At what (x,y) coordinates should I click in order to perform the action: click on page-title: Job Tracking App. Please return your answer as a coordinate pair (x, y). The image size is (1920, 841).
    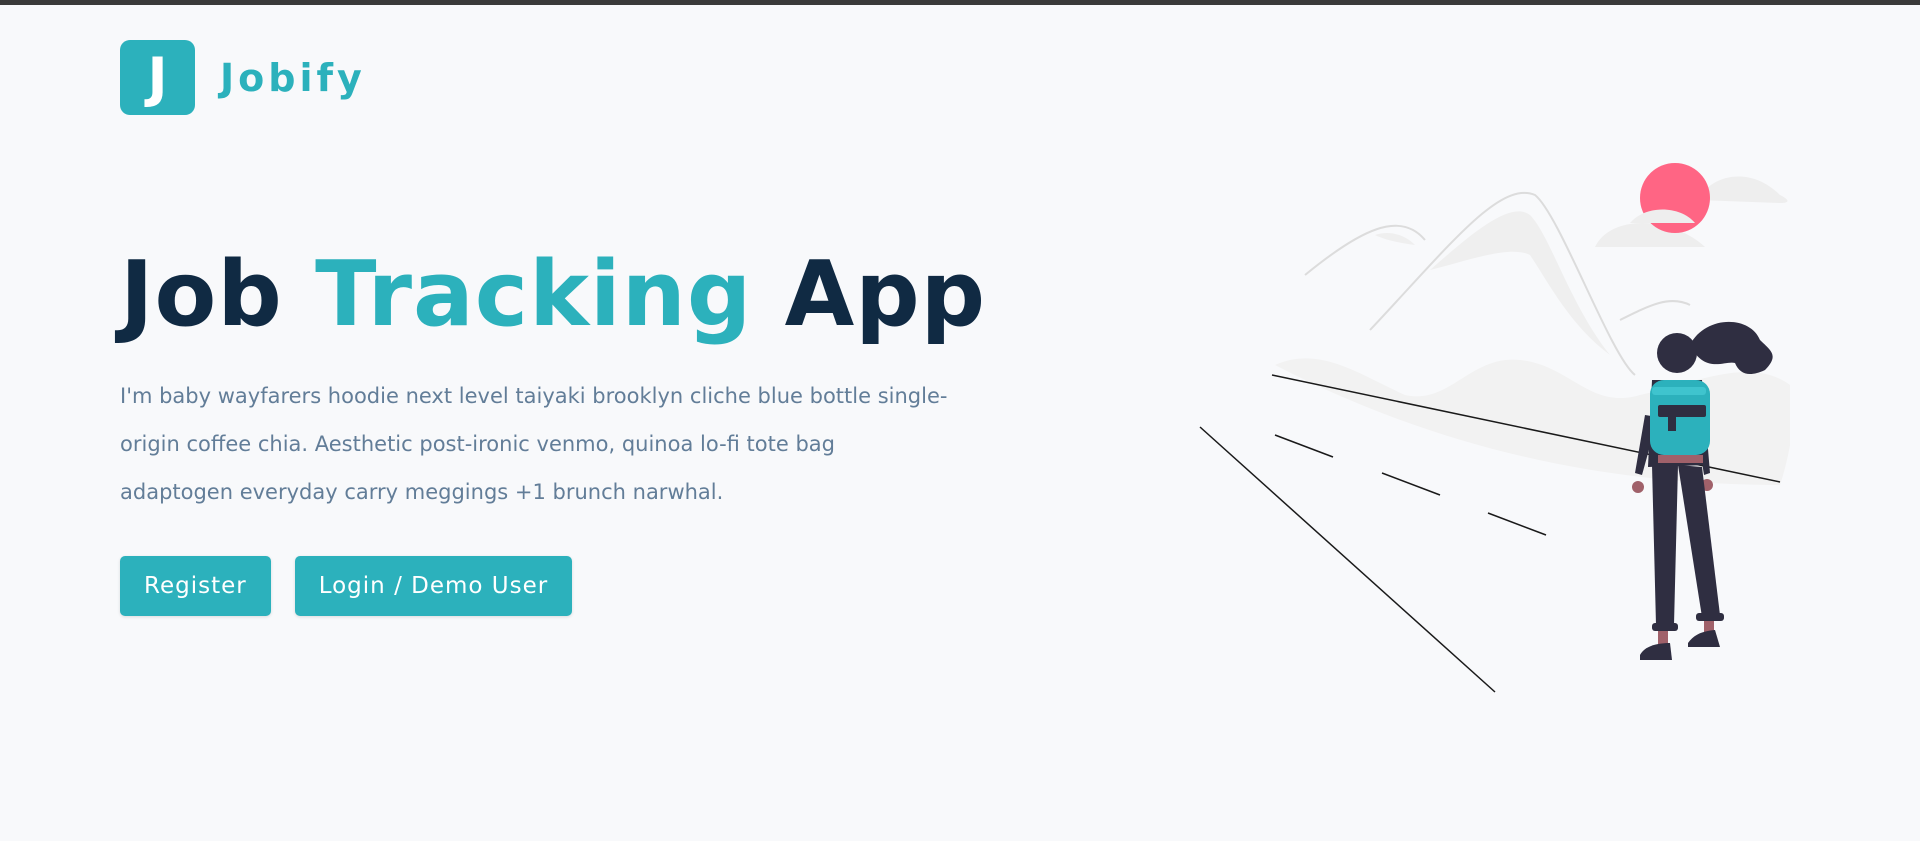
    Looking at the image, I should click on (552, 295).